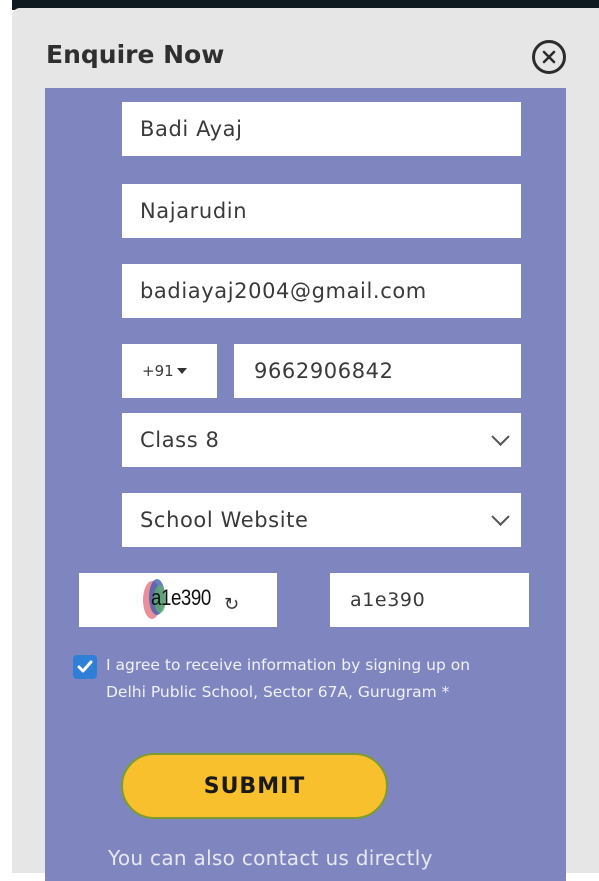 This screenshot has height=881, width=599. What do you see at coordinates (158, 371) in the screenshot?
I see `country-code-value: +91` at bounding box center [158, 371].